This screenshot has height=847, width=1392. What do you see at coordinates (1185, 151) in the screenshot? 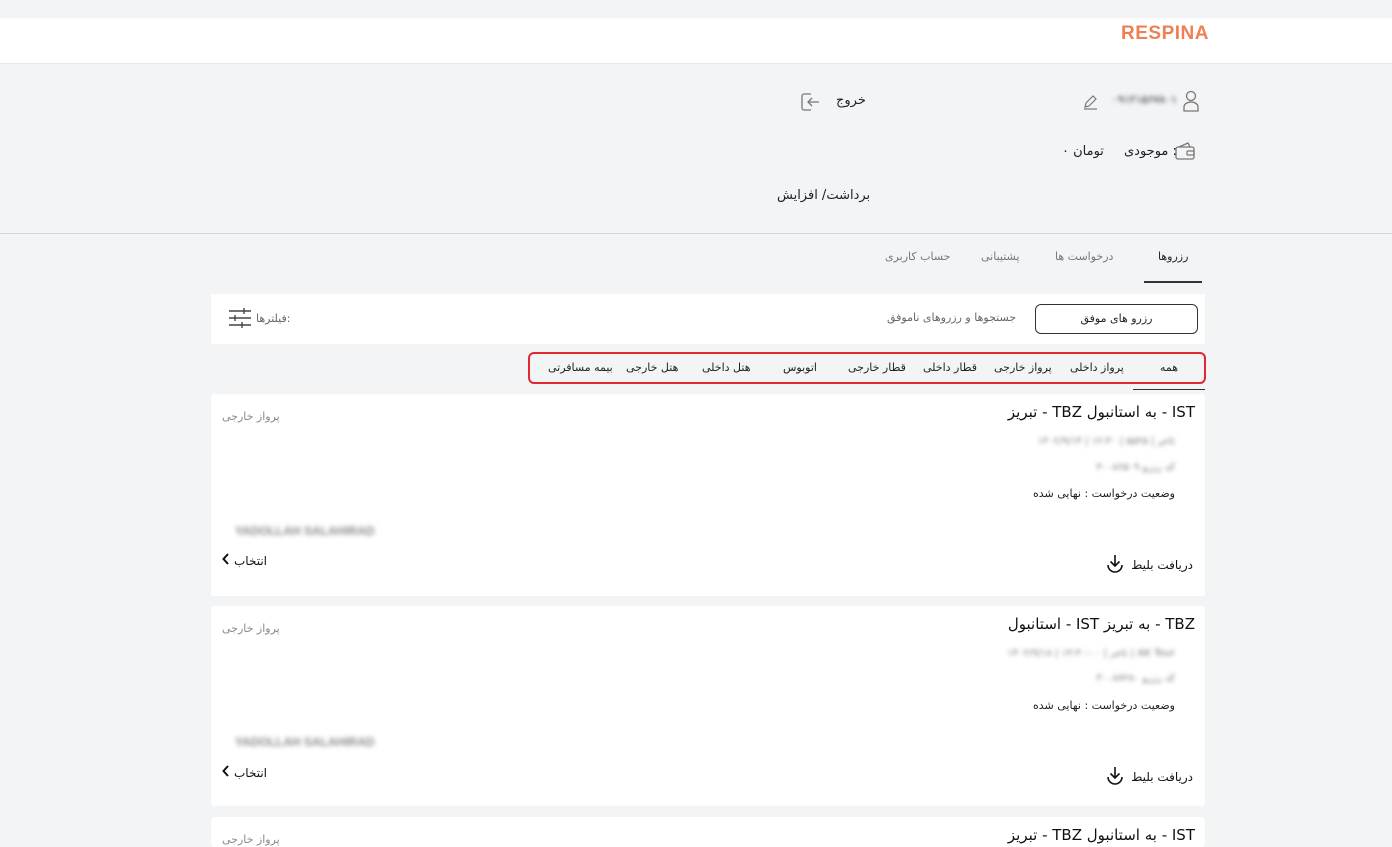
I see `wallet-icon` at bounding box center [1185, 151].